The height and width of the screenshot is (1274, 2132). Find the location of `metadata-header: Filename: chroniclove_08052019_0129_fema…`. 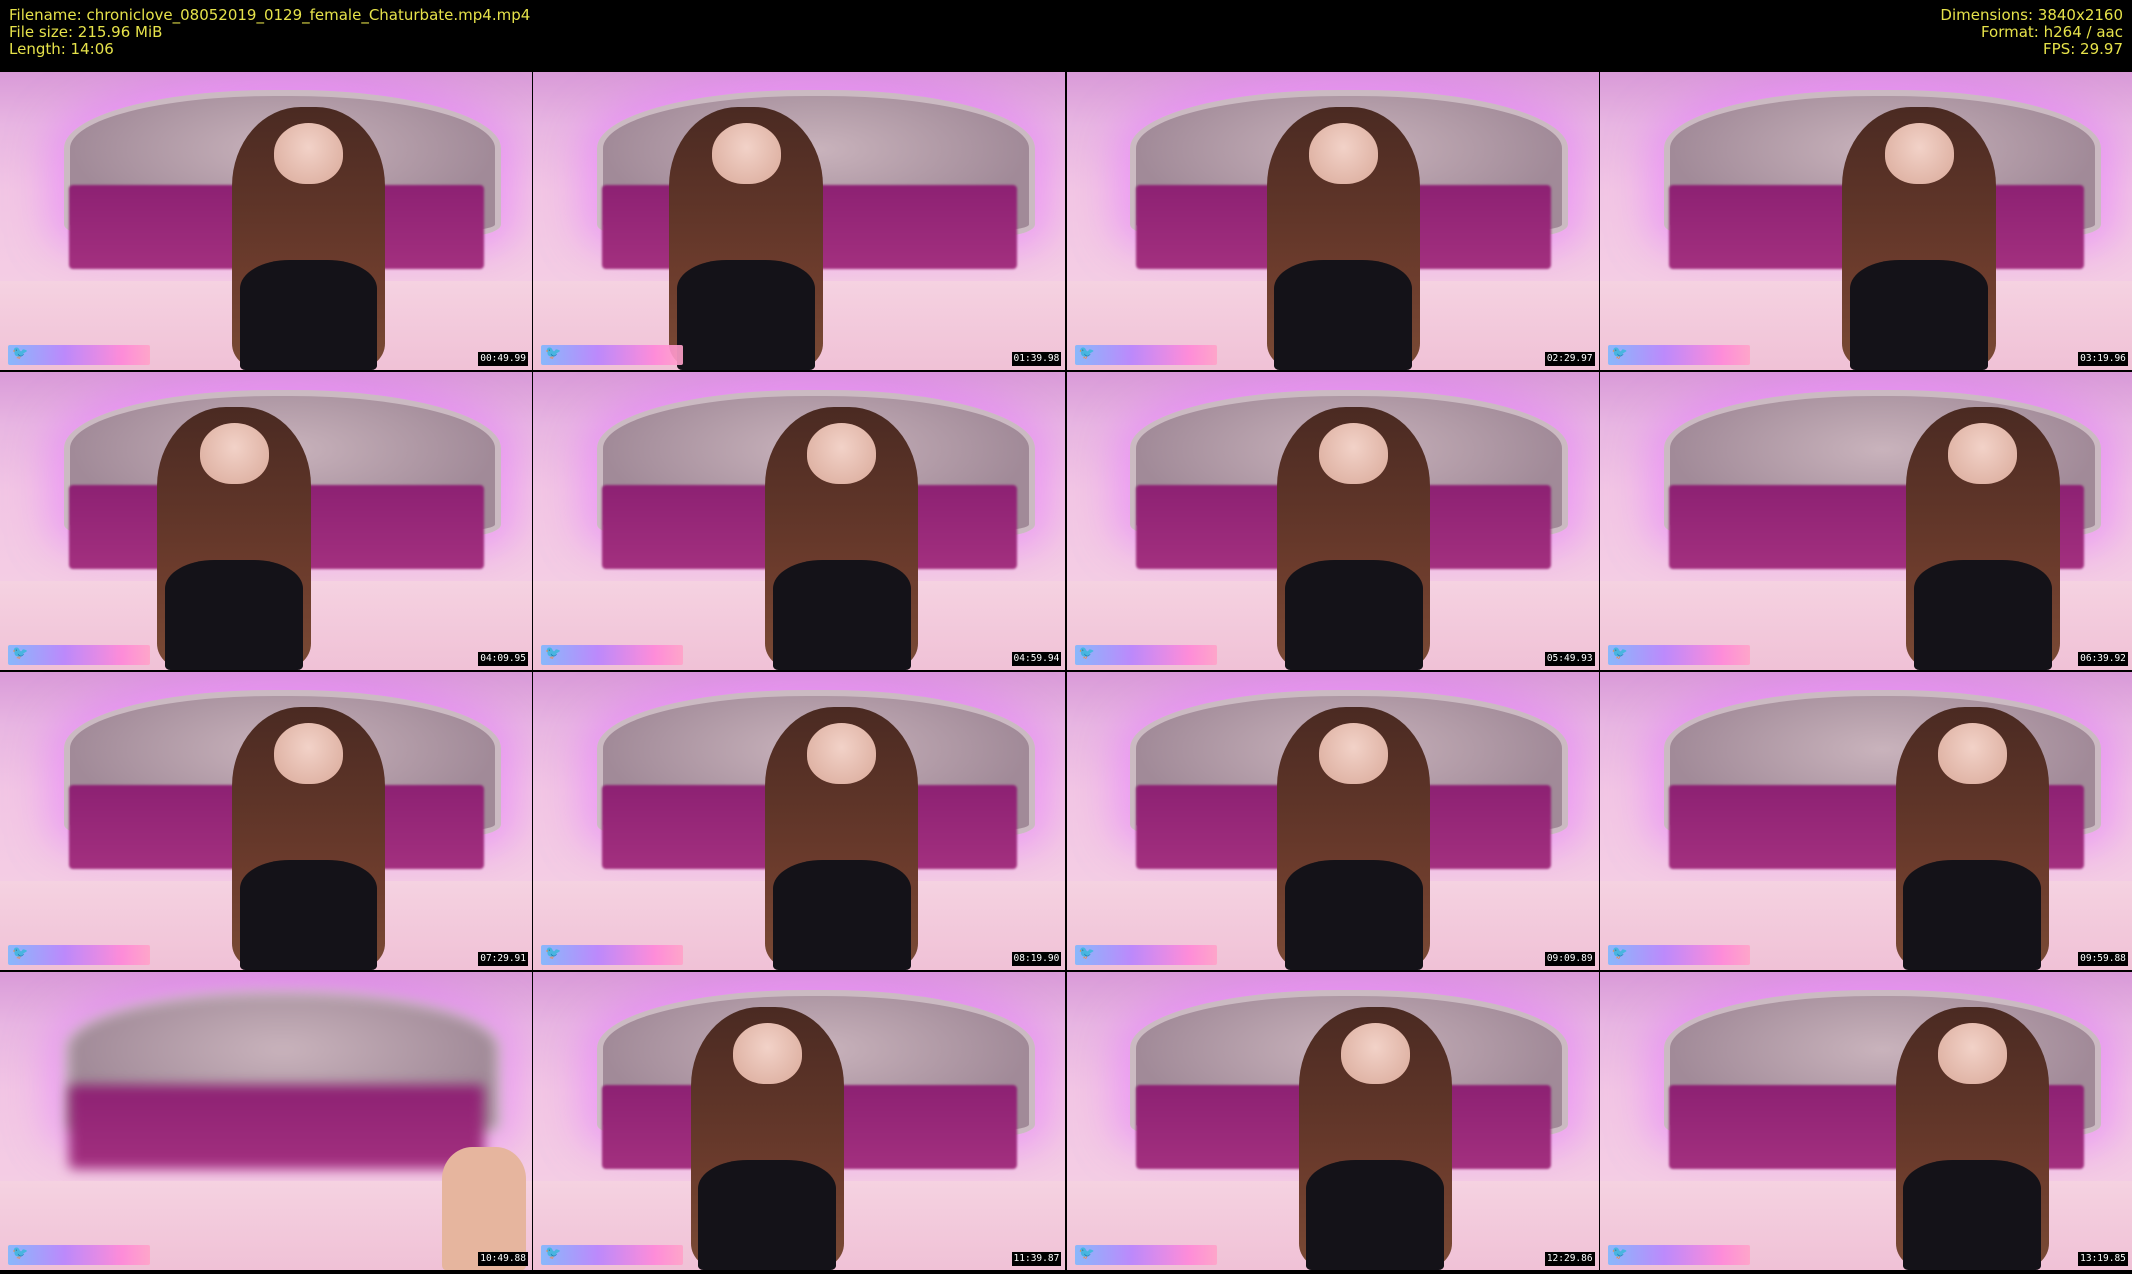

metadata-header: Filename: chroniclove_08052019_0129_fema… is located at coordinates (1066, 36).